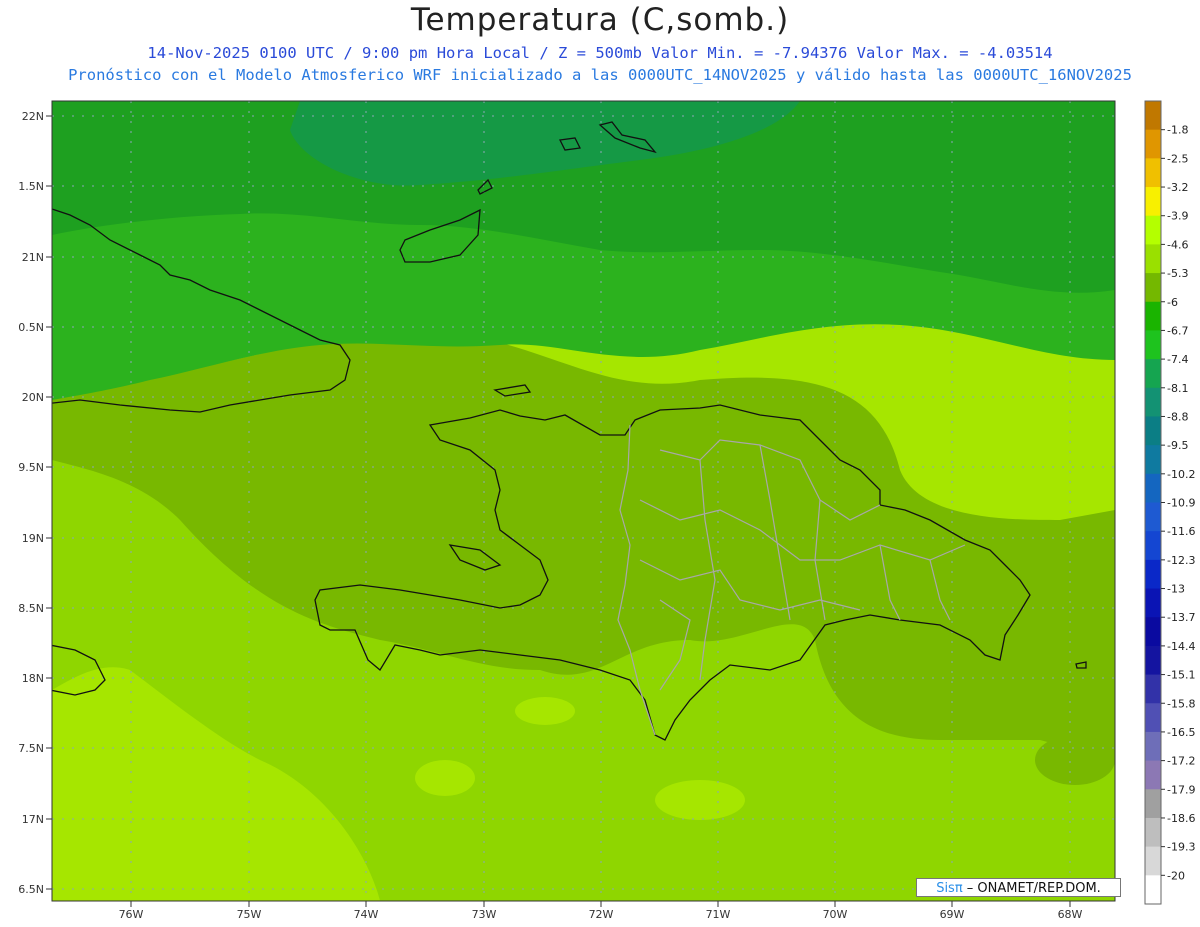 This screenshot has width=1200, height=927. What do you see at coordinates (131, 914) in the screenshot?
I see `lon-label: 76W` at bounding box center [131, 914].